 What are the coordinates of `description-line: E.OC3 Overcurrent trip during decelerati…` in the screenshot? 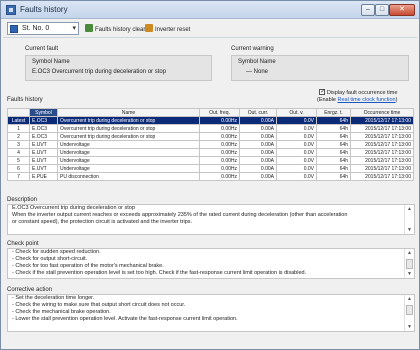 It's located at (73, 208).